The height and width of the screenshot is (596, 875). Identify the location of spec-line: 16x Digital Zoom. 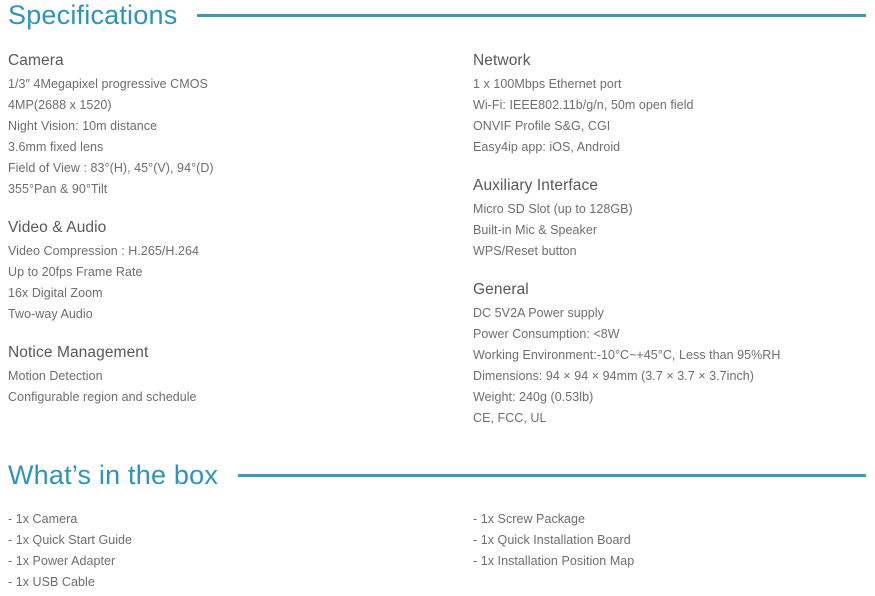
(55, 293).